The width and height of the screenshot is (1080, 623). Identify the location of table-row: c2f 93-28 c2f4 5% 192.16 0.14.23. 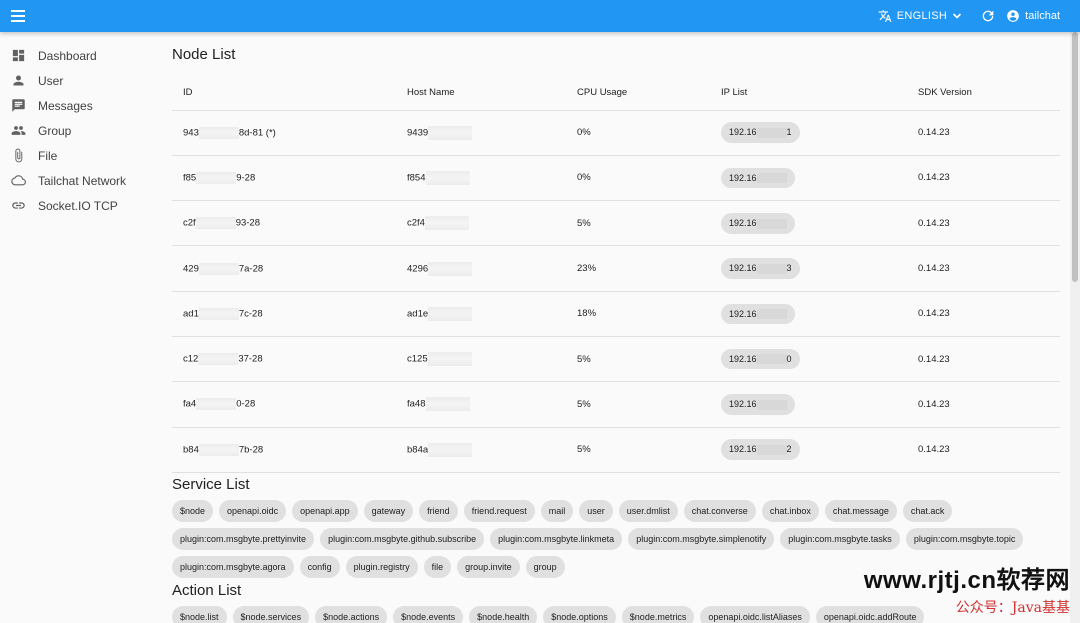
(616, 223).